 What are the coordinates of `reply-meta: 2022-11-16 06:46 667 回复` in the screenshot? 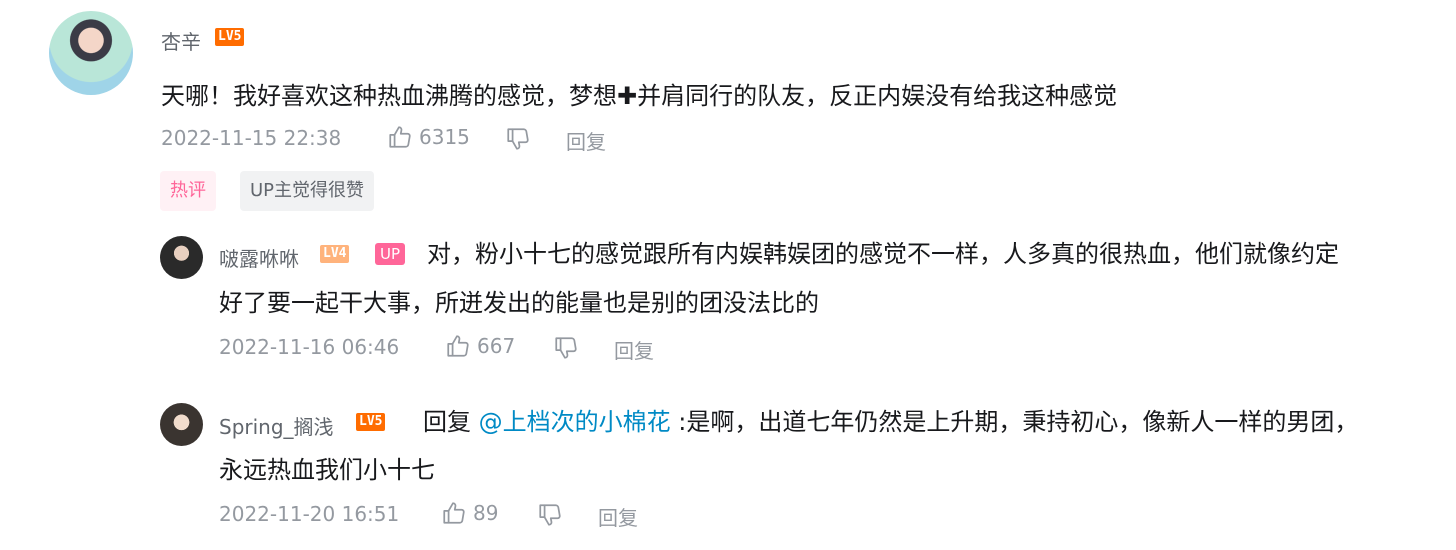 It's located at (519, 349).